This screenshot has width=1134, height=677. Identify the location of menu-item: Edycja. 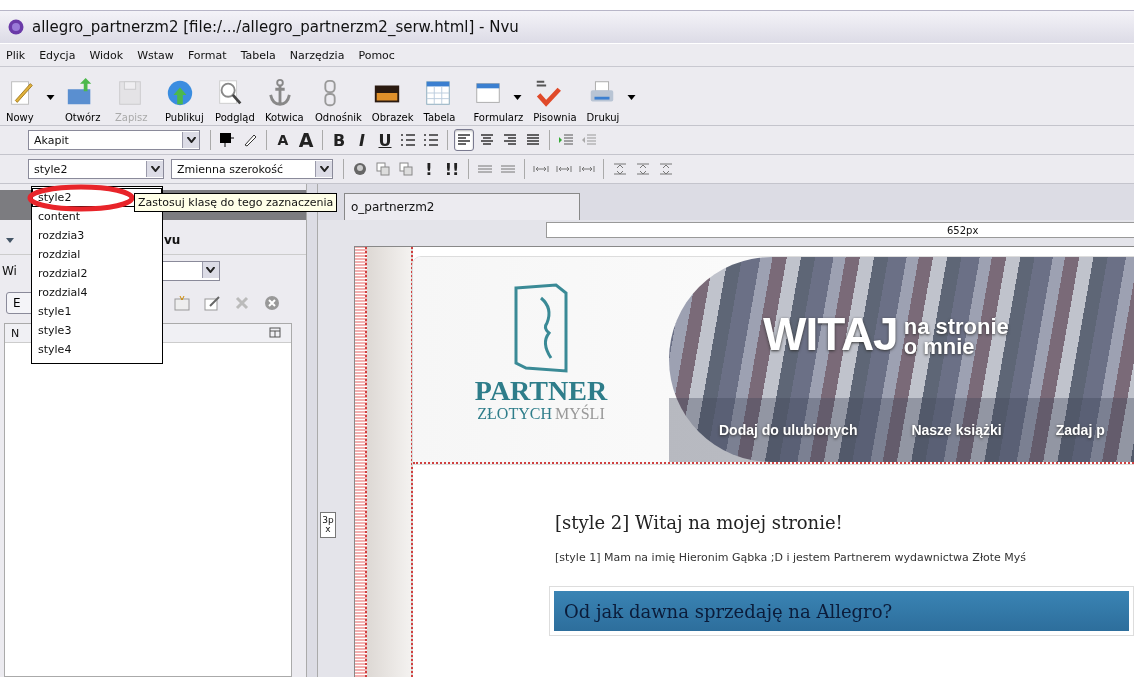
(57, 55).